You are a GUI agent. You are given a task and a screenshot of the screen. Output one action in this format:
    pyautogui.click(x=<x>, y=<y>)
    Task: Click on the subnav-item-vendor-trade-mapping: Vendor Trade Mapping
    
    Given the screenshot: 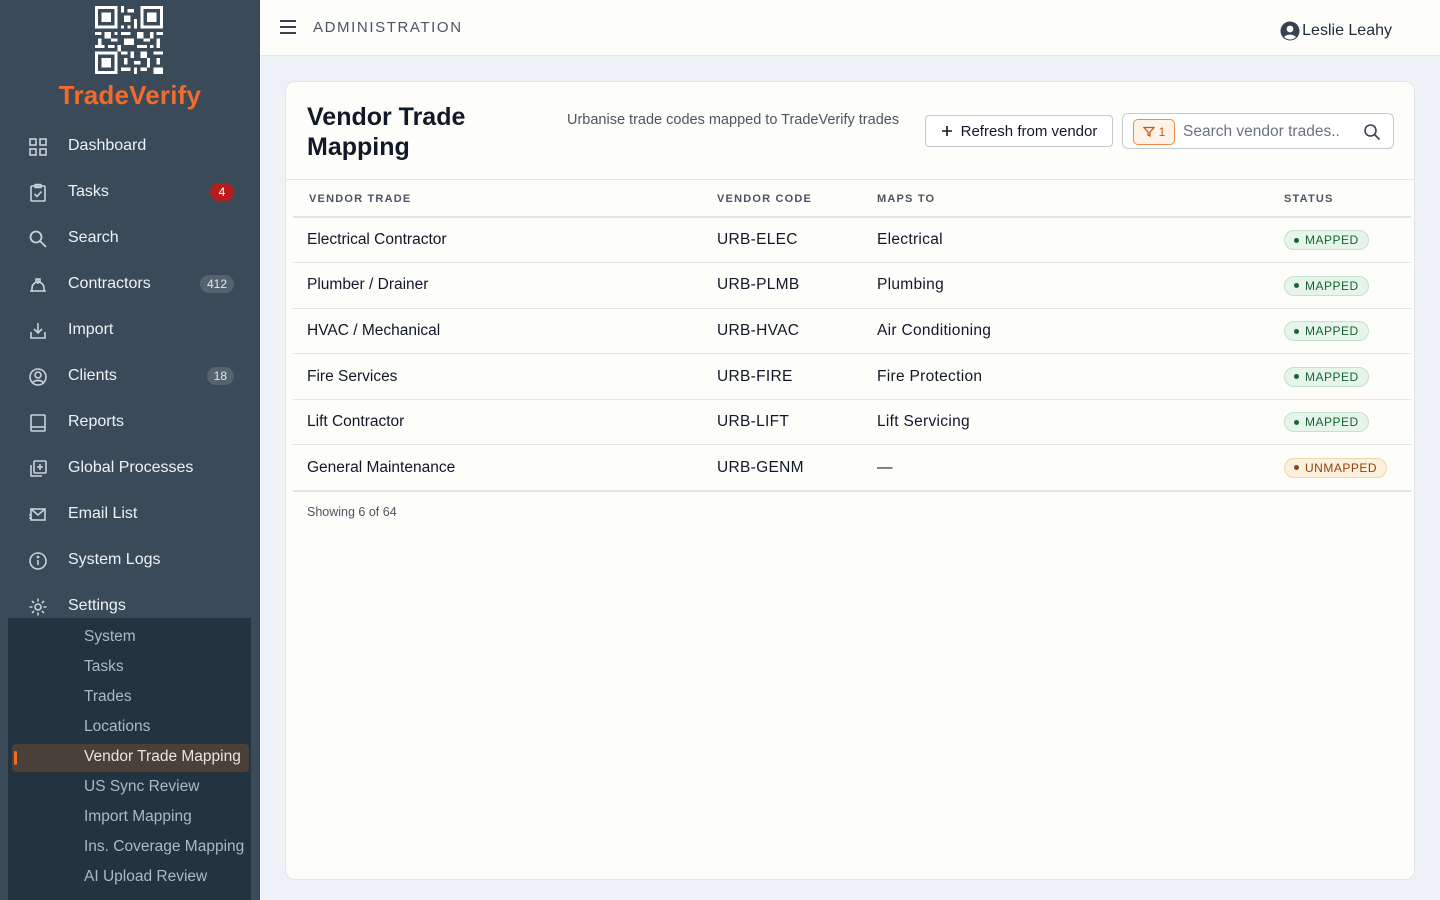 What is the action you would take?
    pyautogui.click(x=130, y=758)
    